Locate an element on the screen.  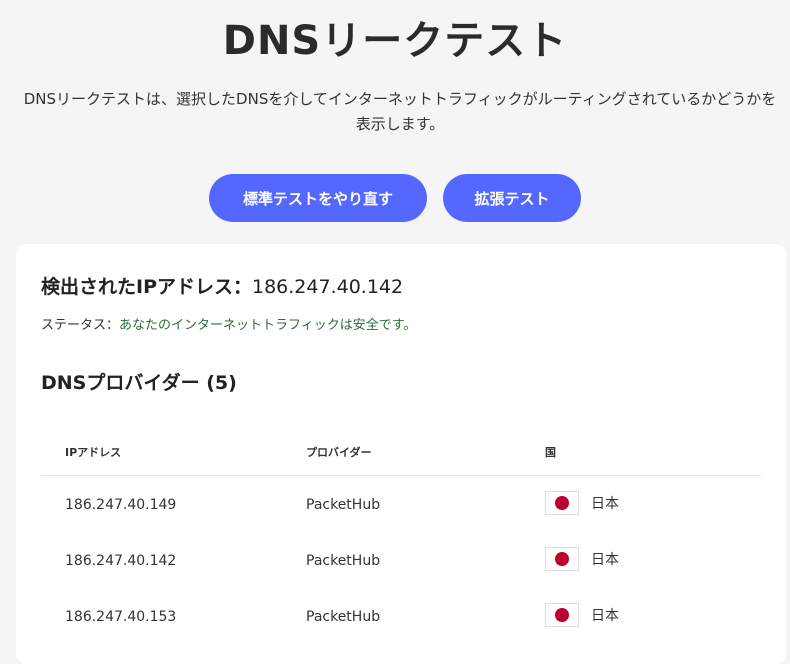
extended-test-button: 拡張テスト is located at coordinates (512, 198).